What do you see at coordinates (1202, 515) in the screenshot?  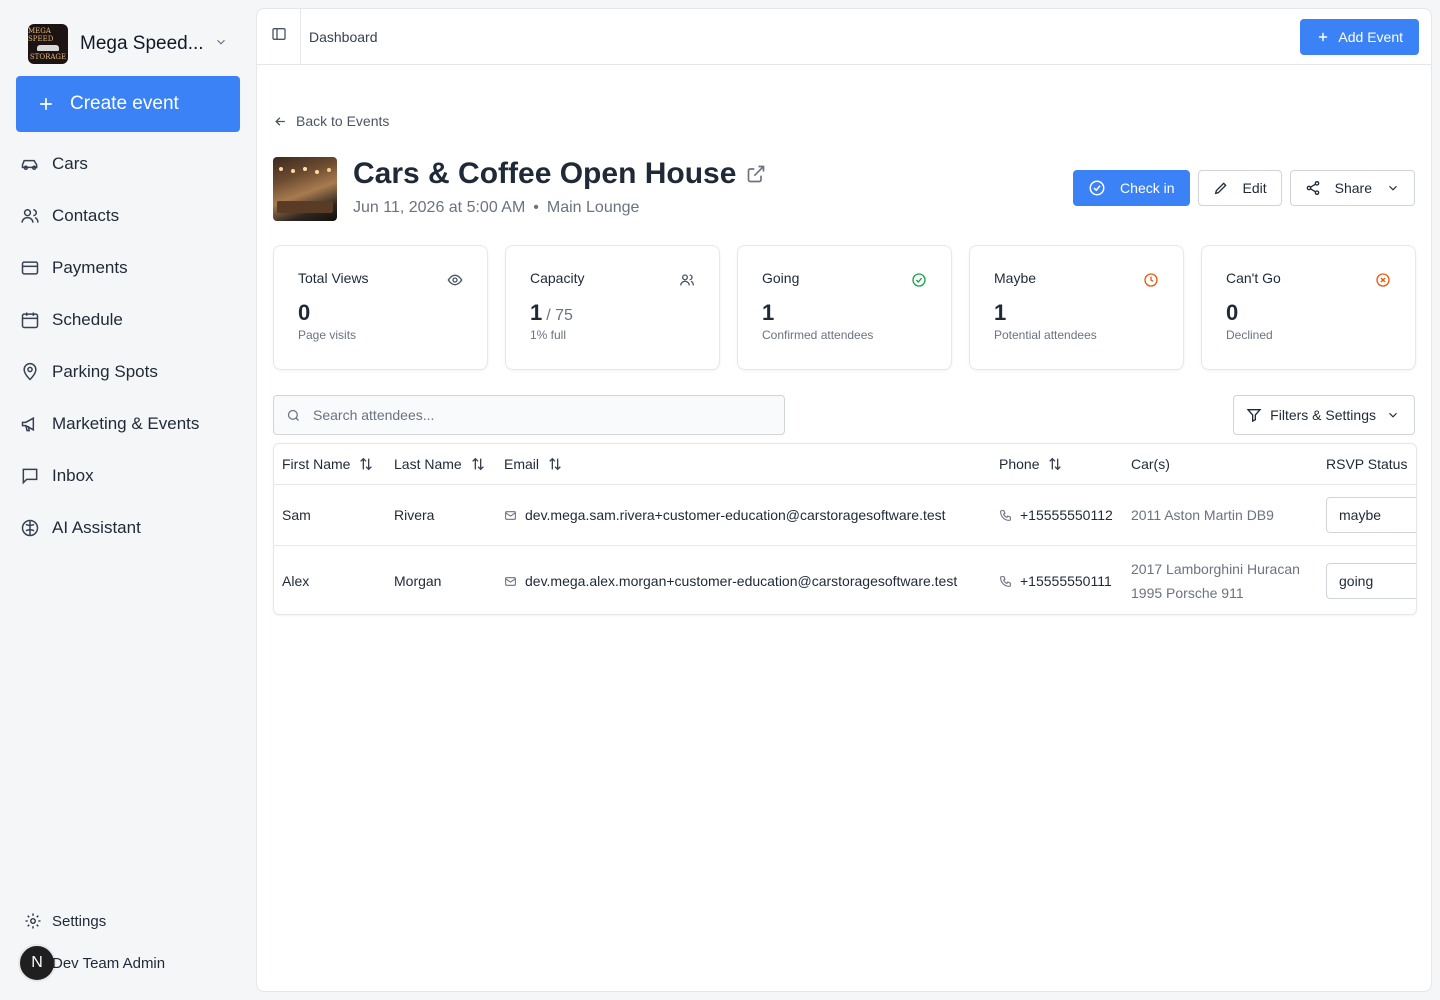 I see `car-entry: 2011 Aston Martin DB9` at bounding box center [1202, 515].